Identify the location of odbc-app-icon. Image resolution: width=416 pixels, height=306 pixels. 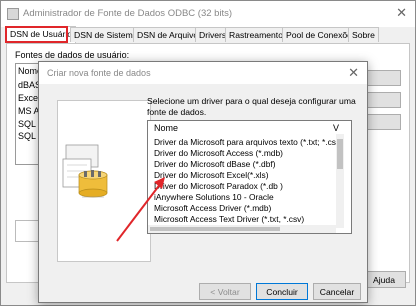
(13, 14).